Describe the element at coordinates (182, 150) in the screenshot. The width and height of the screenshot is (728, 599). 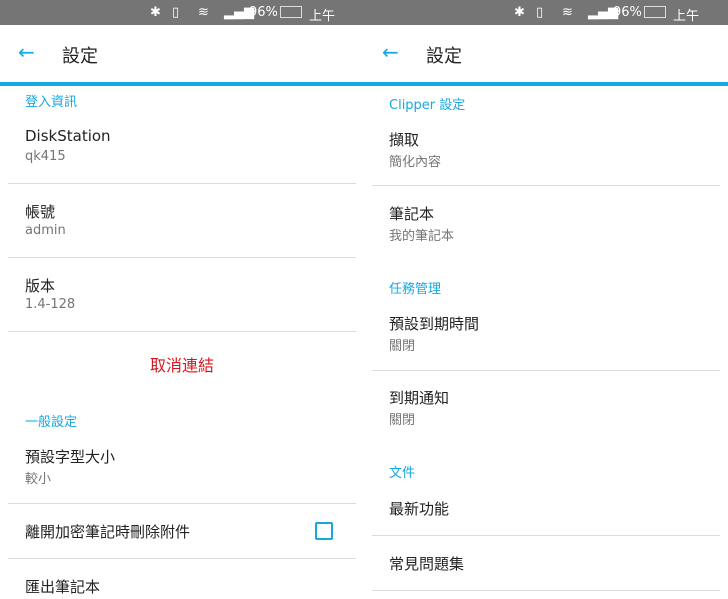
I see `list-item-diskstation: DiskStation qk415` at that location.